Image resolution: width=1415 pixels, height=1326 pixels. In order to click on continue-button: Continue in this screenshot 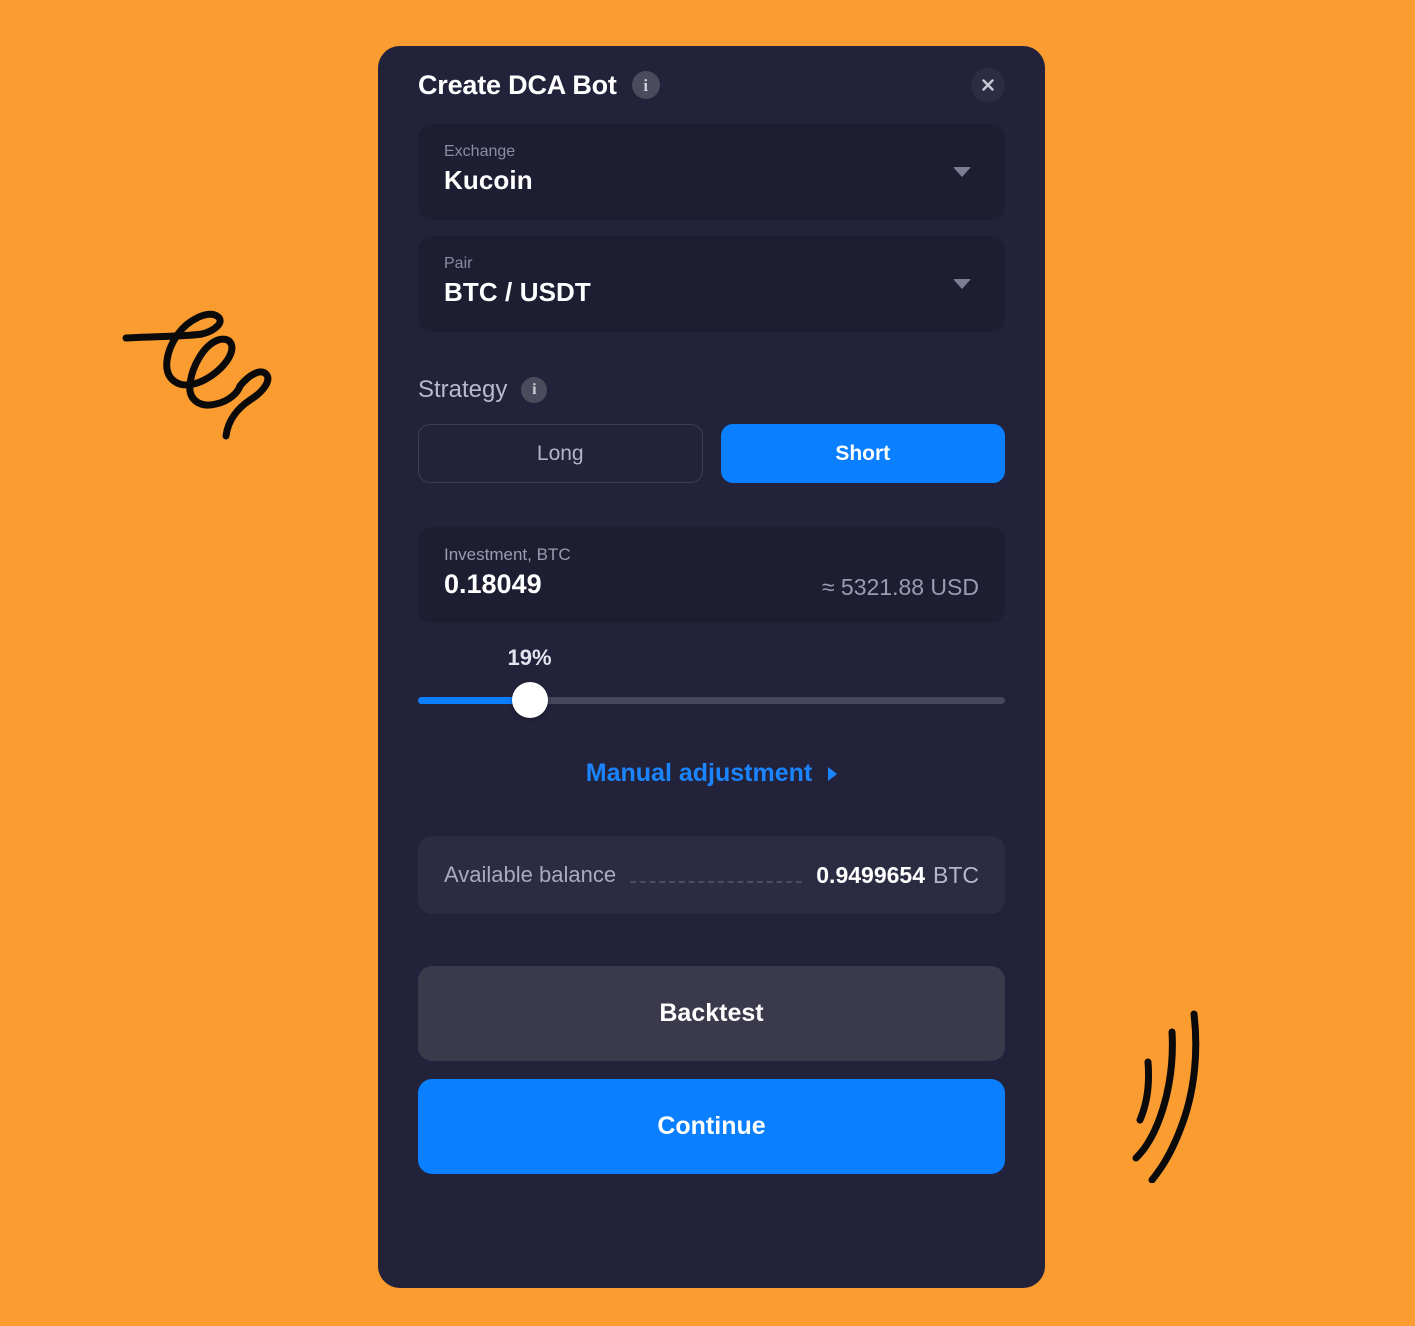, I will do `click(711, 1126)`.